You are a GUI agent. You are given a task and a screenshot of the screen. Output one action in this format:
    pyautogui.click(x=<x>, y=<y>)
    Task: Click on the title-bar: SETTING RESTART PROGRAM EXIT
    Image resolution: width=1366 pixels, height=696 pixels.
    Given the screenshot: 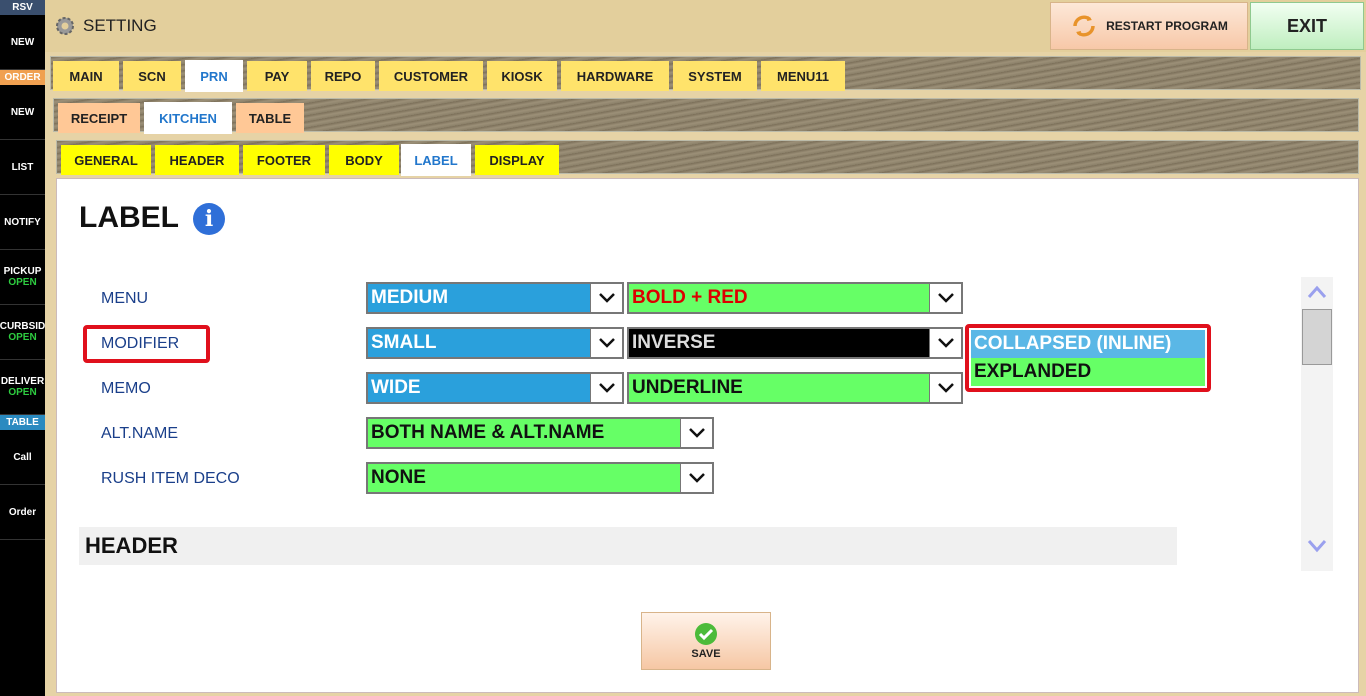 What is the action you would take?
    pyautogui.click(x=705, y=26)
    